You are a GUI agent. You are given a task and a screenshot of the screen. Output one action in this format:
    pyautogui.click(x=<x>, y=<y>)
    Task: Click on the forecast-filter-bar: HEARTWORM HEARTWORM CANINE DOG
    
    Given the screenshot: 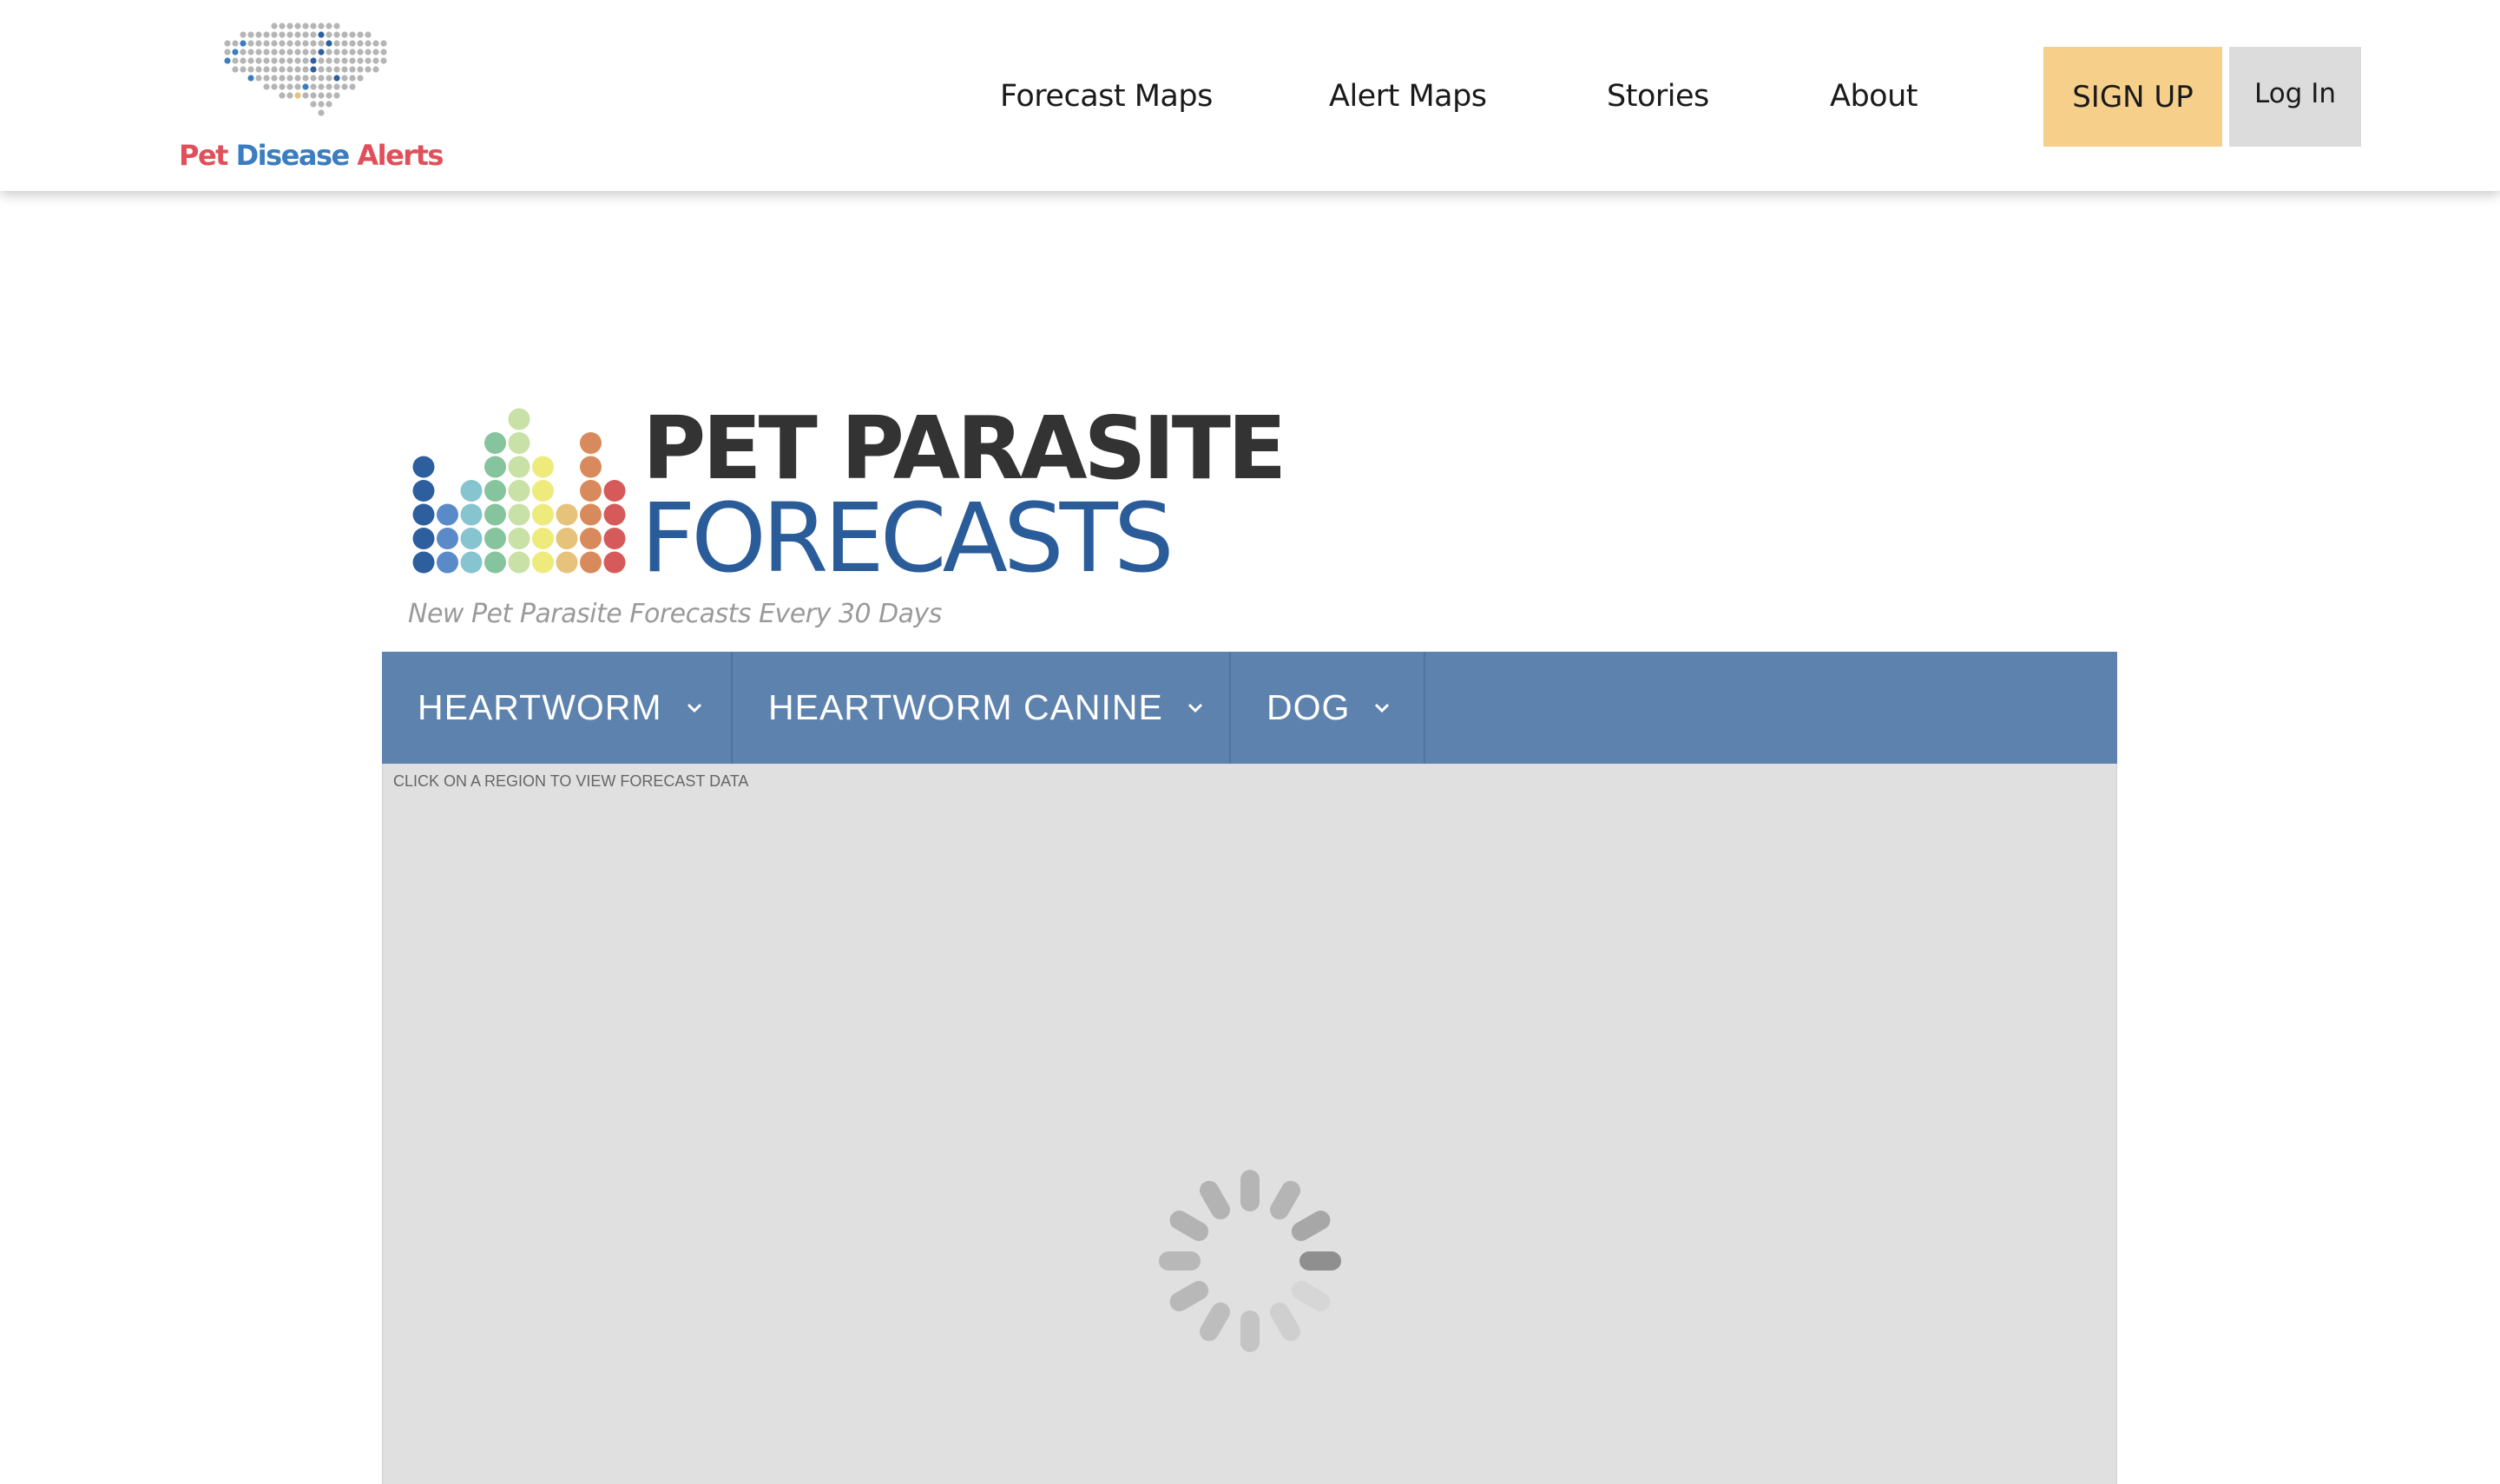 What is the action you would take?
    pyautogui.click(x=1249, y=708)
    